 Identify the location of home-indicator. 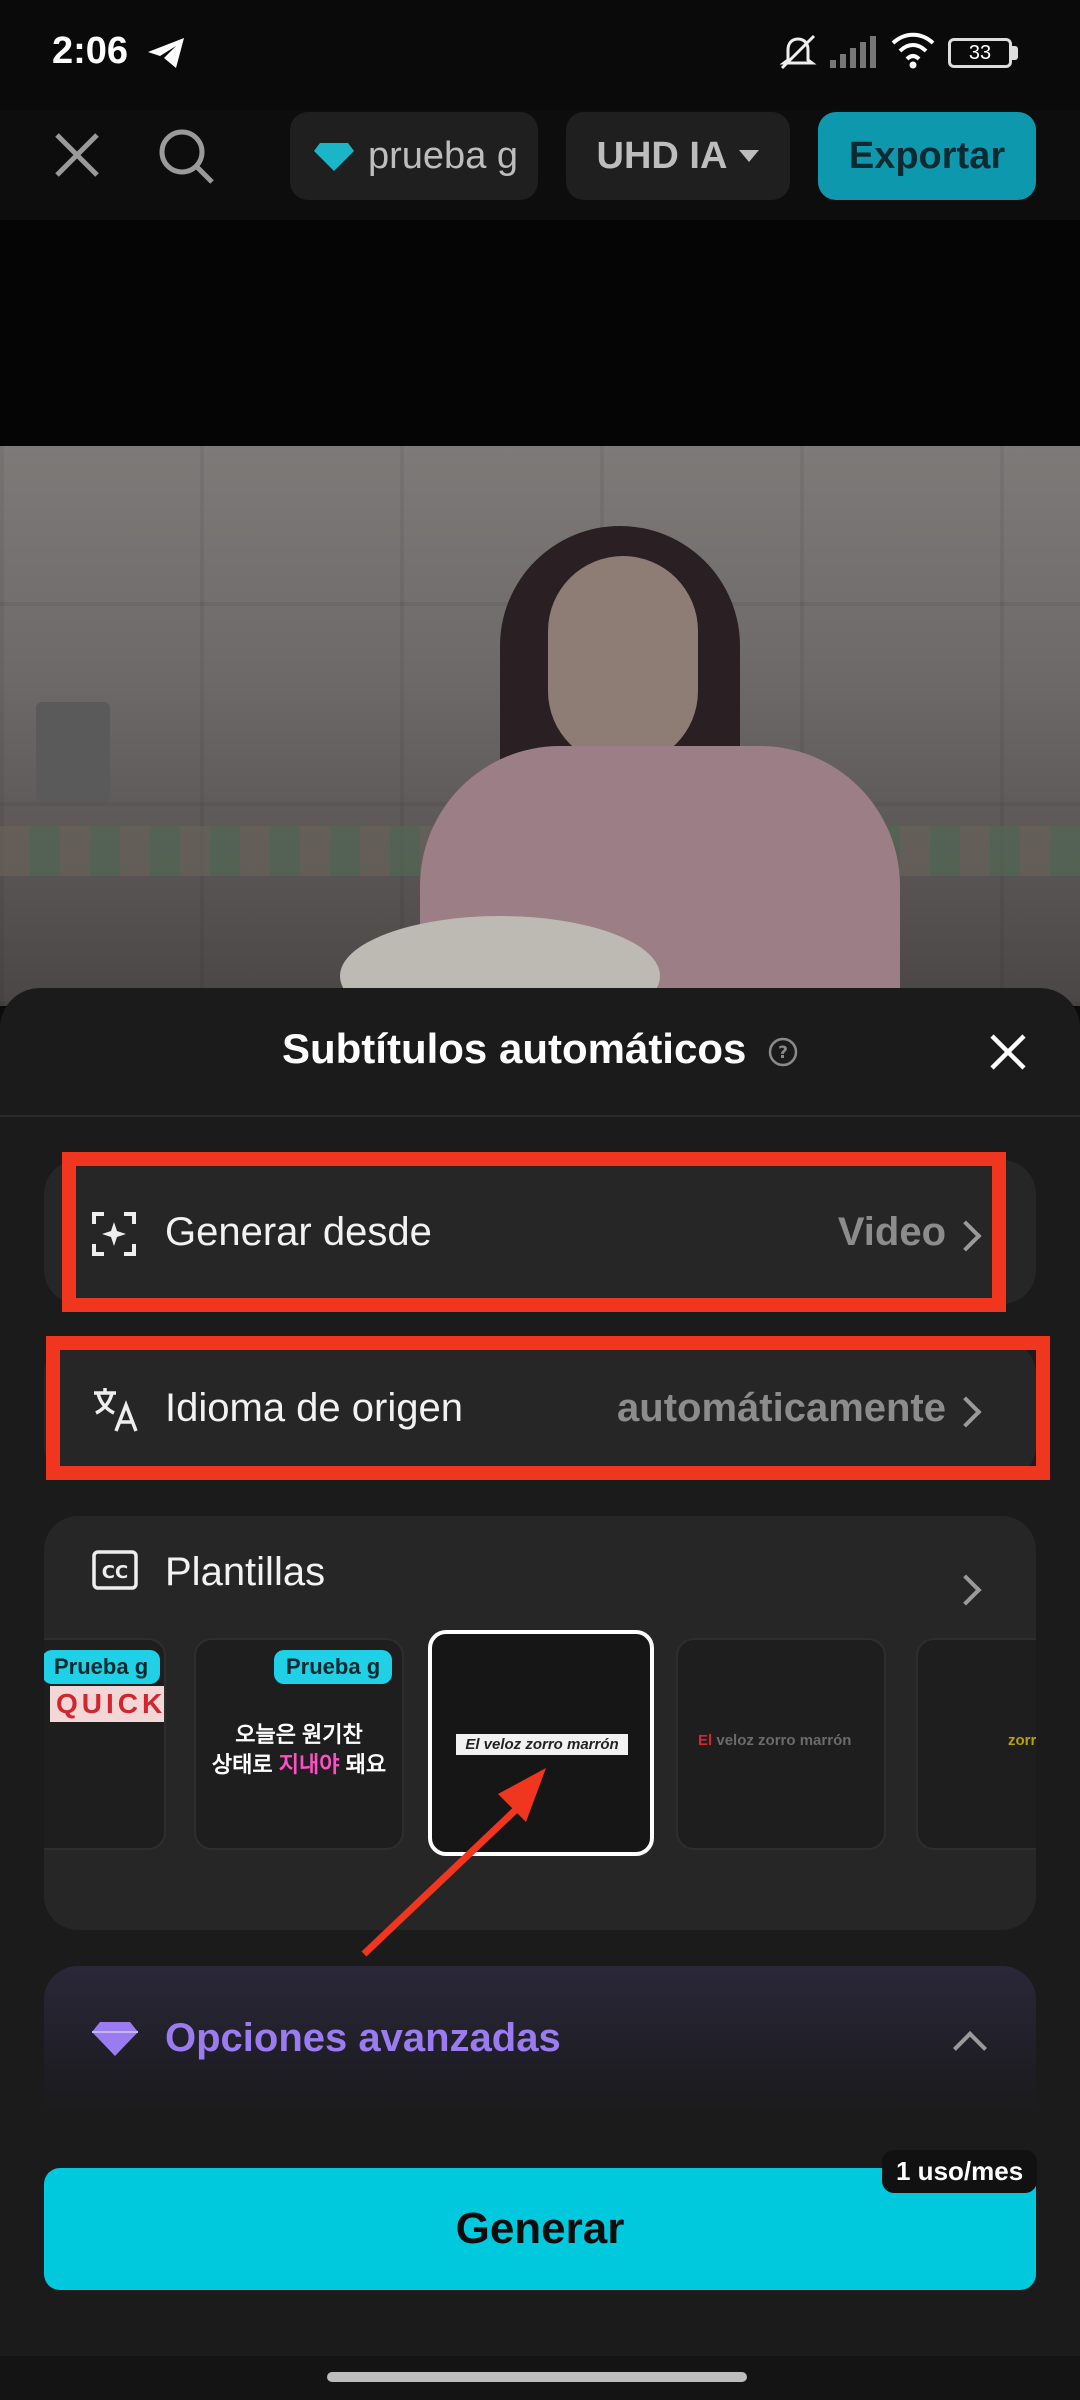
(537, 2377).